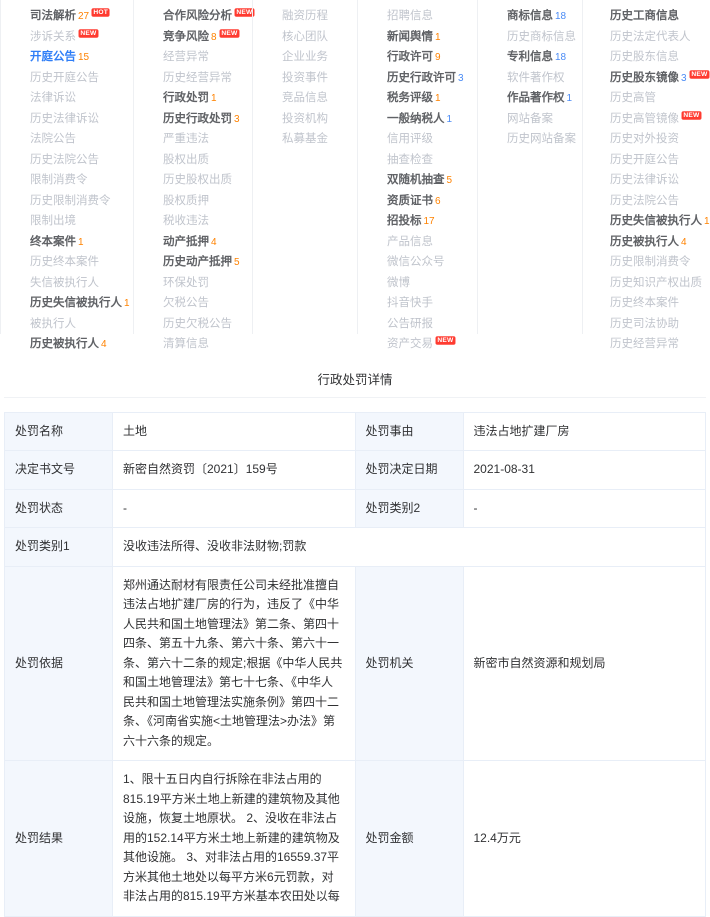 The width and height of the screenshot is (710, 917). I want to click on menu-item-operation-13: 微博, so click(430, 283).